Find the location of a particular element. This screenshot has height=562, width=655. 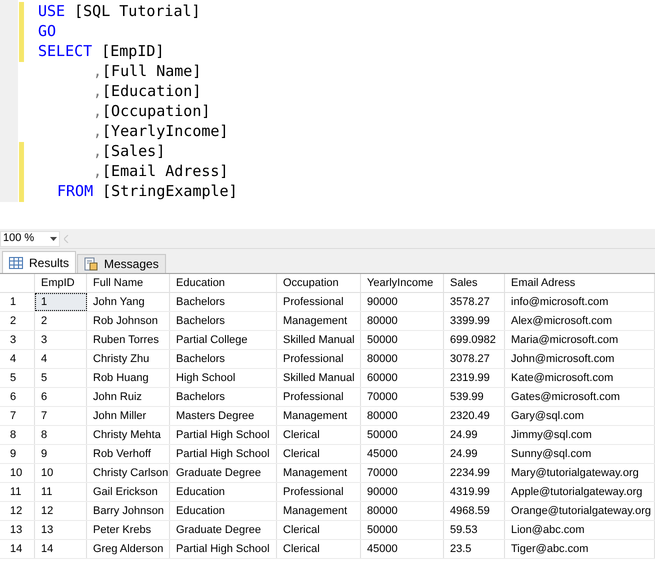

table-cell: Gates@microsoft.com is located at coordinates (580, 397).